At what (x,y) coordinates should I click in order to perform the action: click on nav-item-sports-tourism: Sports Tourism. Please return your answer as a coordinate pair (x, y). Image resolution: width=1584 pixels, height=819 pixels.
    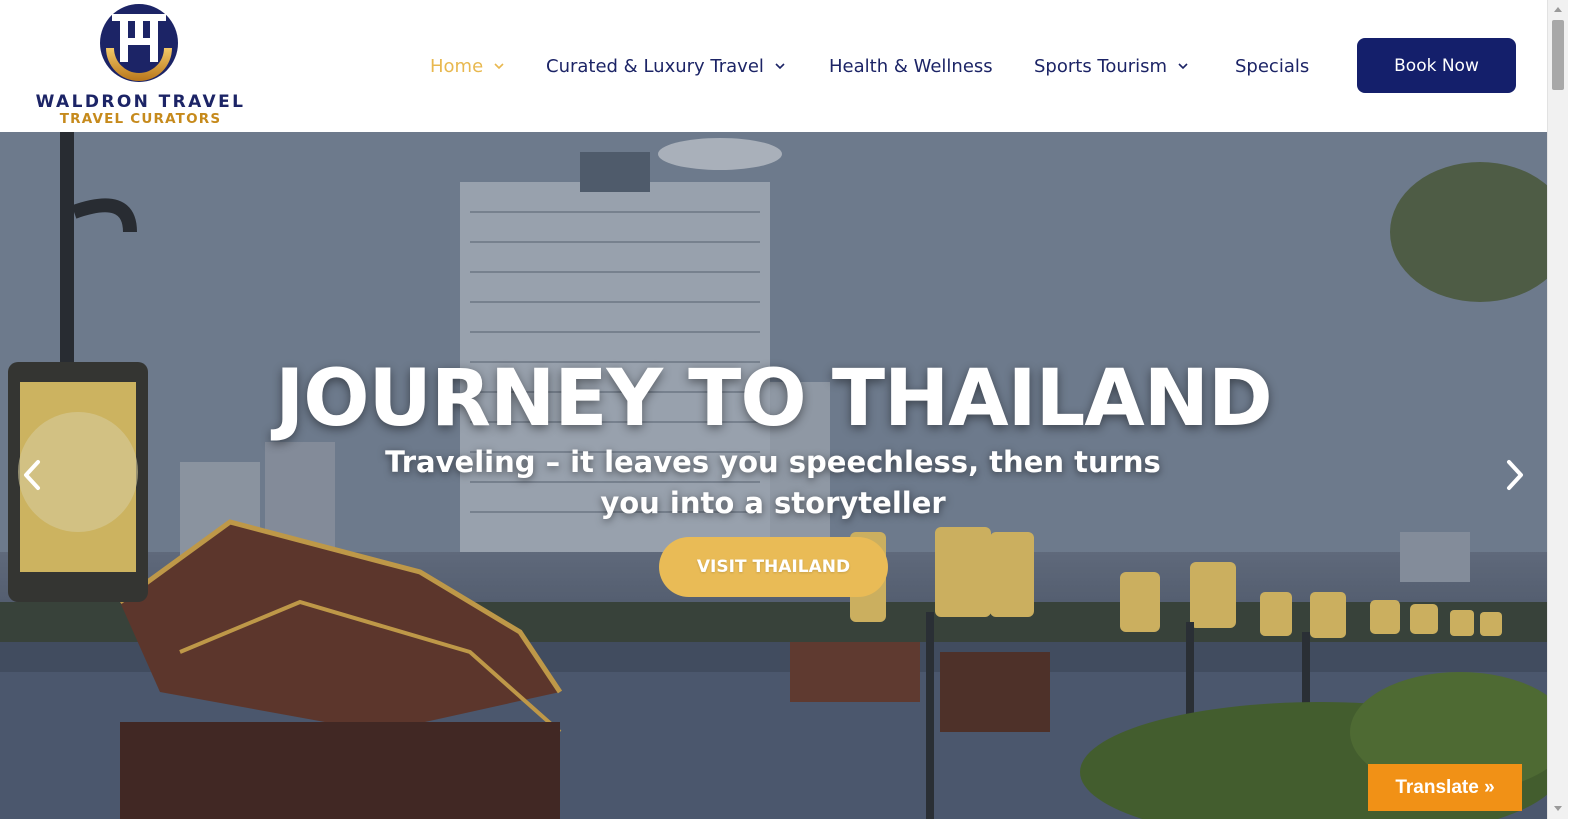
    Looking at the image, I should click on (1111, 66).